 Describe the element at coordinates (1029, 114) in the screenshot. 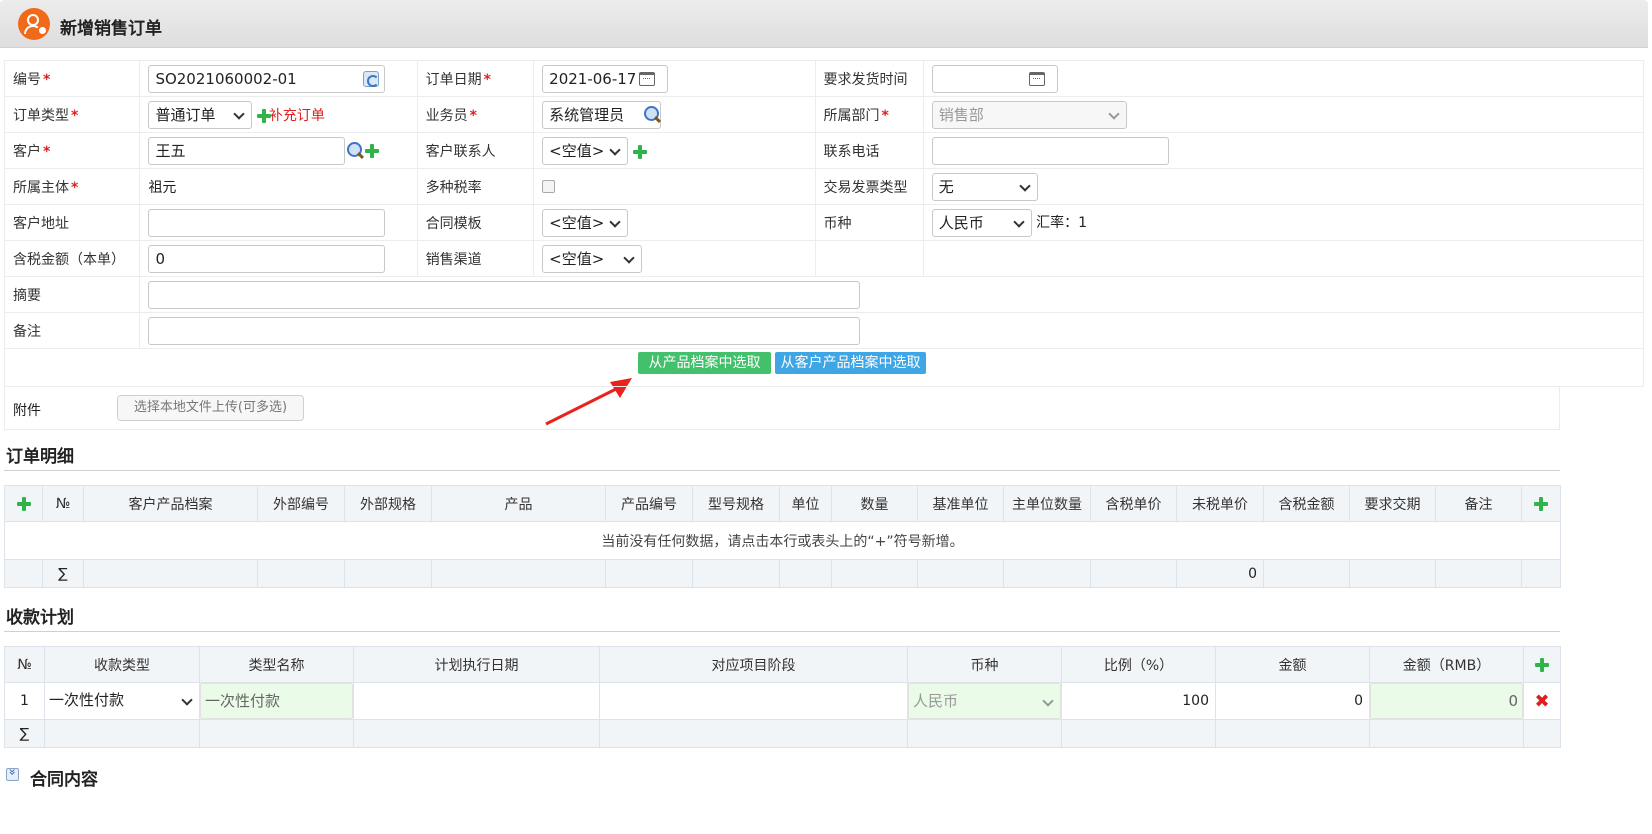

I see `department-select: 销售部` at that location.